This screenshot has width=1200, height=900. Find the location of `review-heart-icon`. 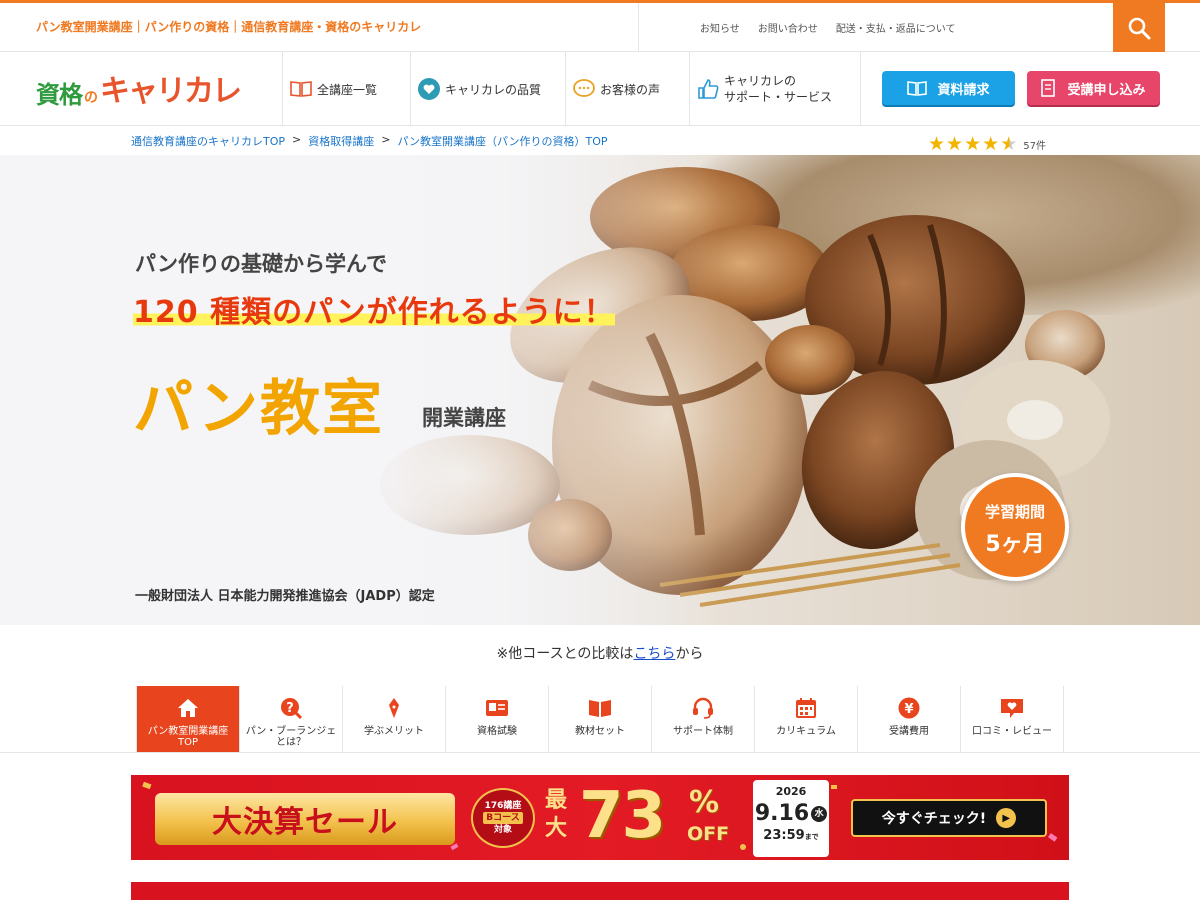

review-heart-icon is located at coordinates (1012, 708).